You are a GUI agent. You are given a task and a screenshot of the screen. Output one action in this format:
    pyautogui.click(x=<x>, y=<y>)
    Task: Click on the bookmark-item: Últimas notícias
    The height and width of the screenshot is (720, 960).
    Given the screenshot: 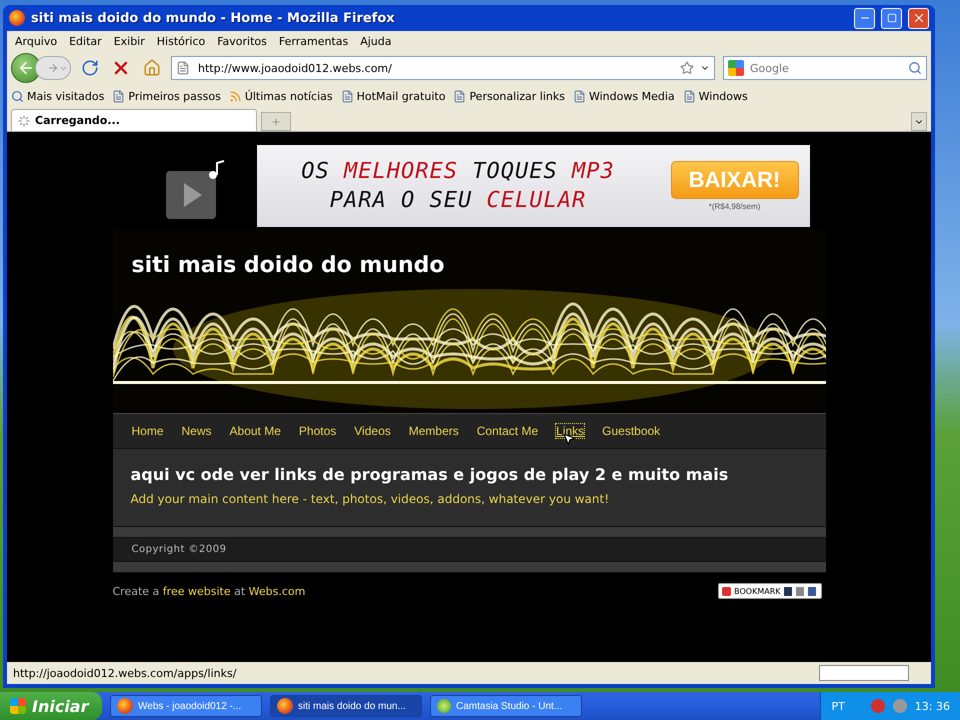 What is the action you would take?
    pyautogui.click(x=280, y=96)
    